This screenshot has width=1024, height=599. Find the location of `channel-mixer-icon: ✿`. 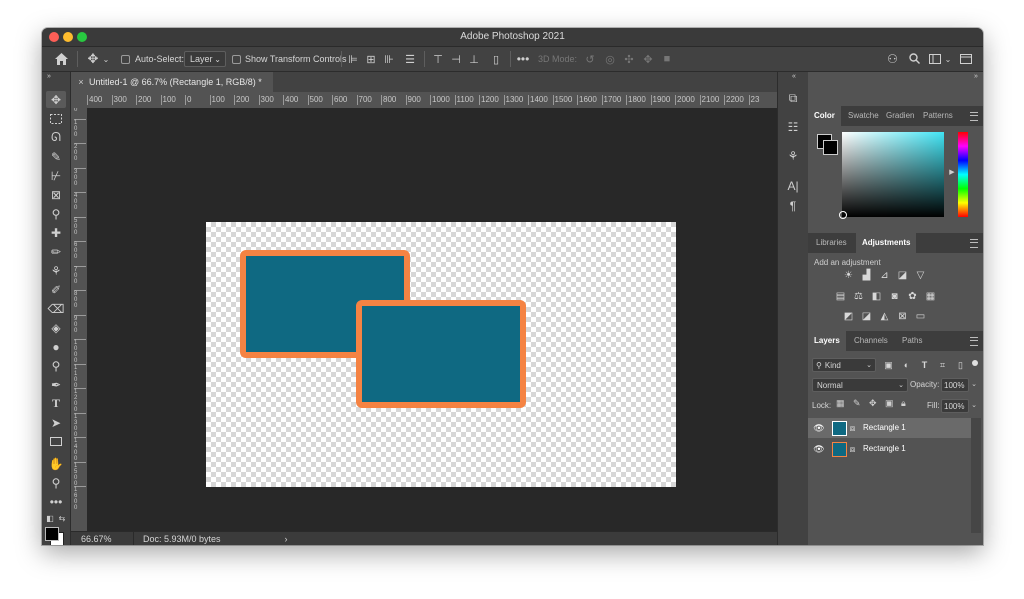

channel-mixer-icon: ✿ is located at coordinates (912, 297).